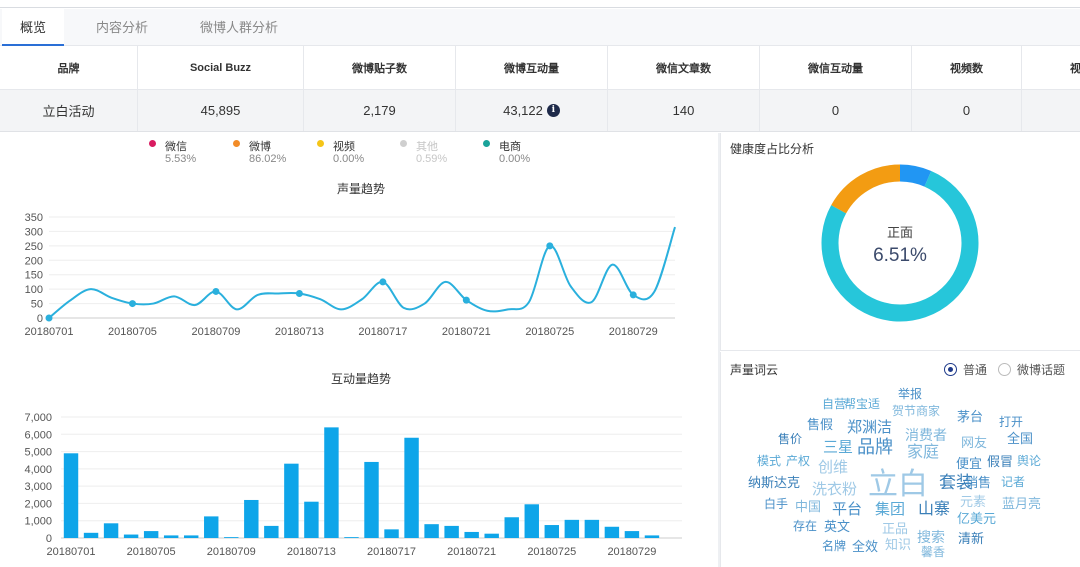 This screenshot has width=1080, height=567. Describe the element at coordinates (540, 27) in the screenshot. I see `tab-bar: 概览 内容分析 微博人群分析` at that location.